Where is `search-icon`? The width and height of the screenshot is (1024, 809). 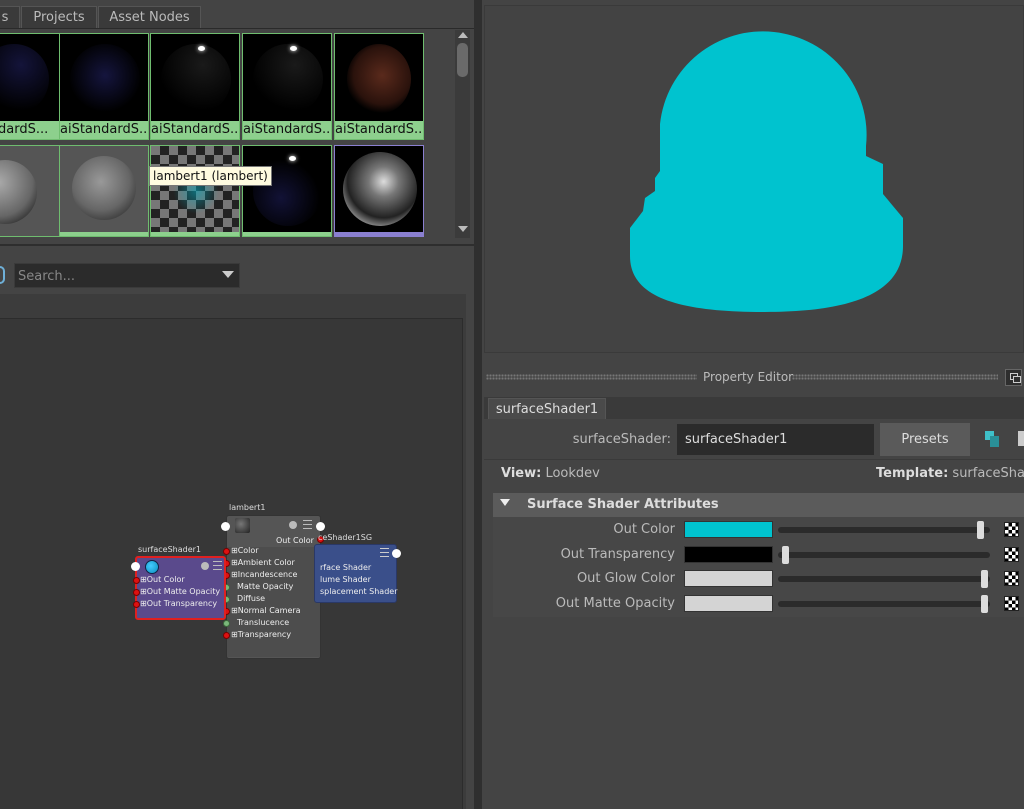
search-icon is located at coordinates (2, 275).